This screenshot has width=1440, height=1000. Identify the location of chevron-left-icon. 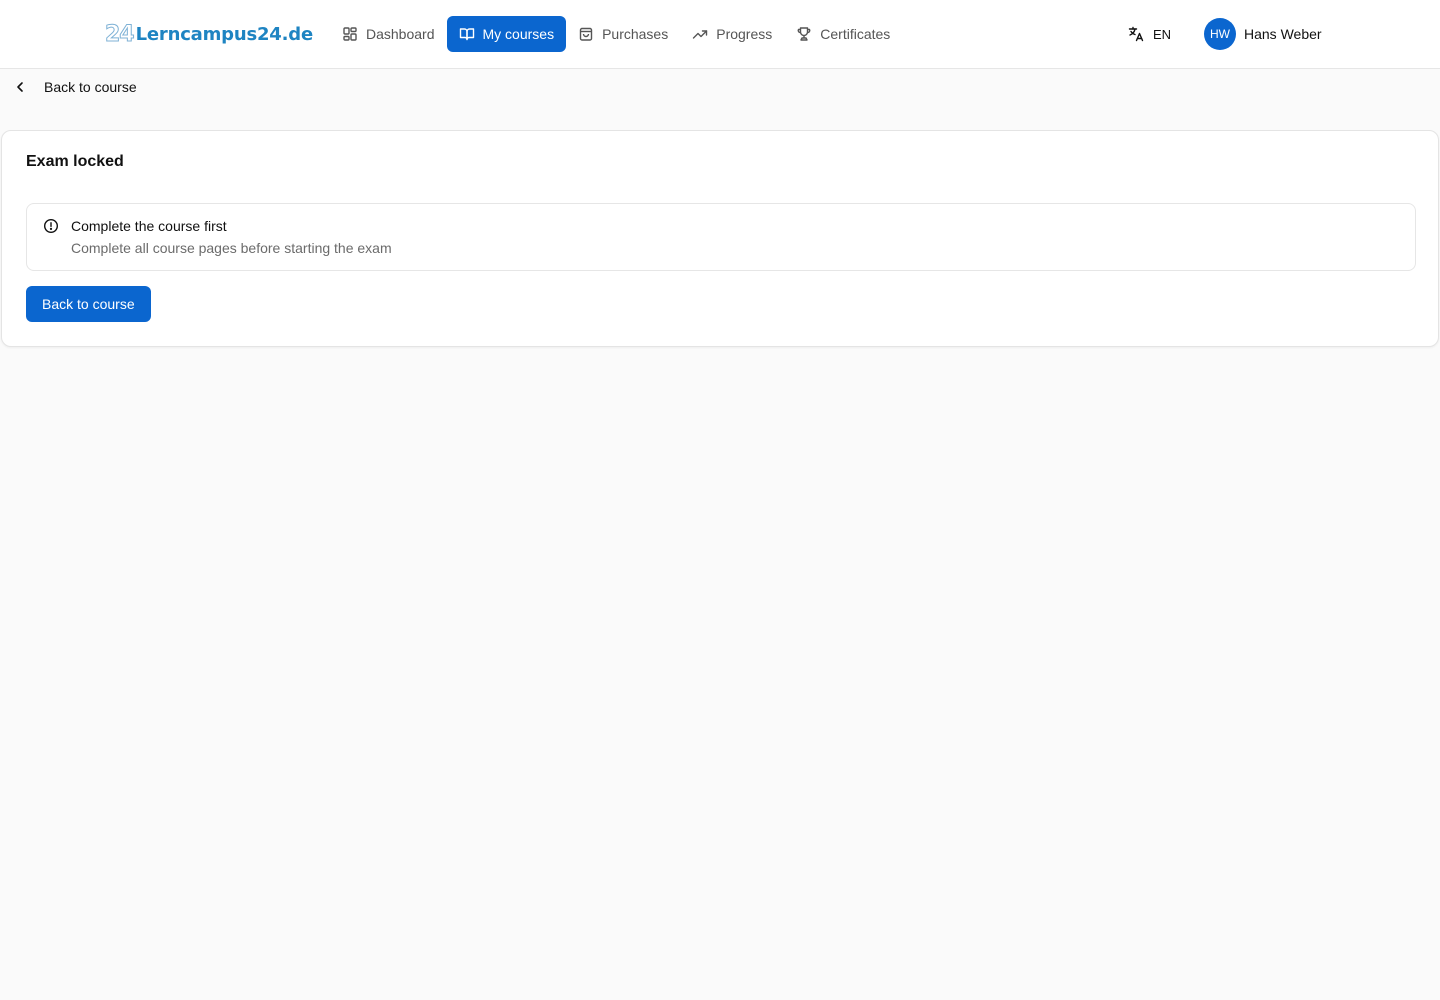
(20, 87).